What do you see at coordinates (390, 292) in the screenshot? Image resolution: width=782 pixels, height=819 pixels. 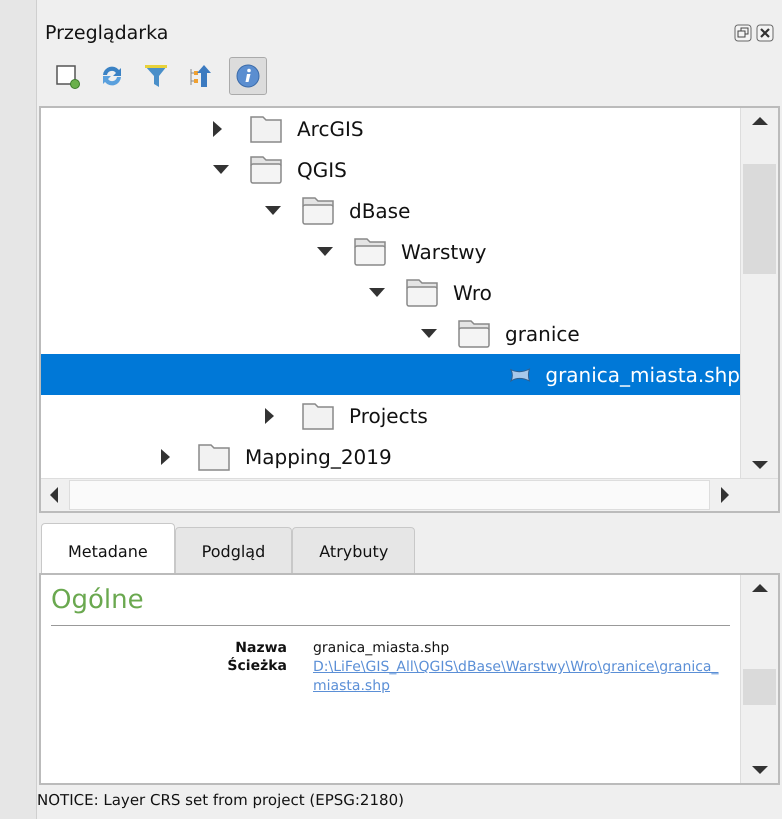 I see `tree-item: Wro` at bounding box center [390, 292].